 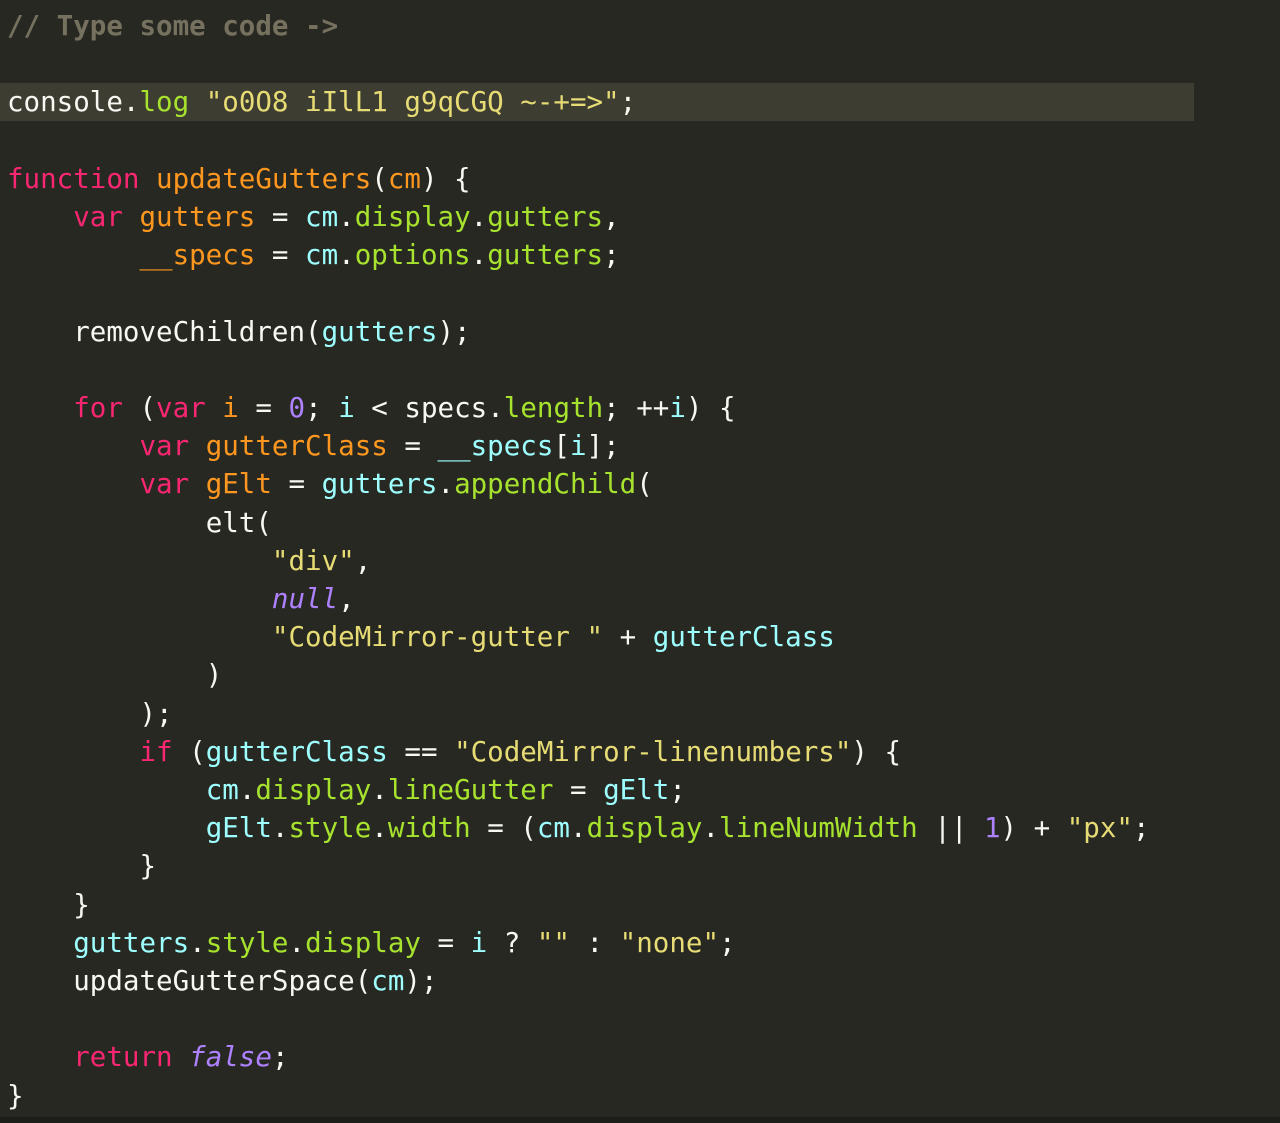 What do you see at coordinates (197, 255) in the screenshot?
I see `code-token: __specs` at bounding box center [197, 255].